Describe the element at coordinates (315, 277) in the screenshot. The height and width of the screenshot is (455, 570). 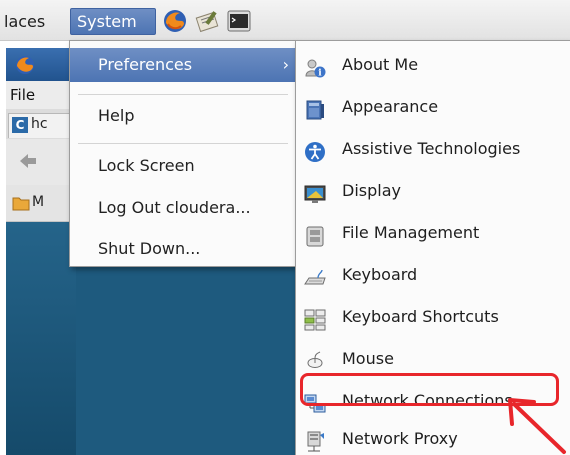
I see `keyboard-icon` at that location.